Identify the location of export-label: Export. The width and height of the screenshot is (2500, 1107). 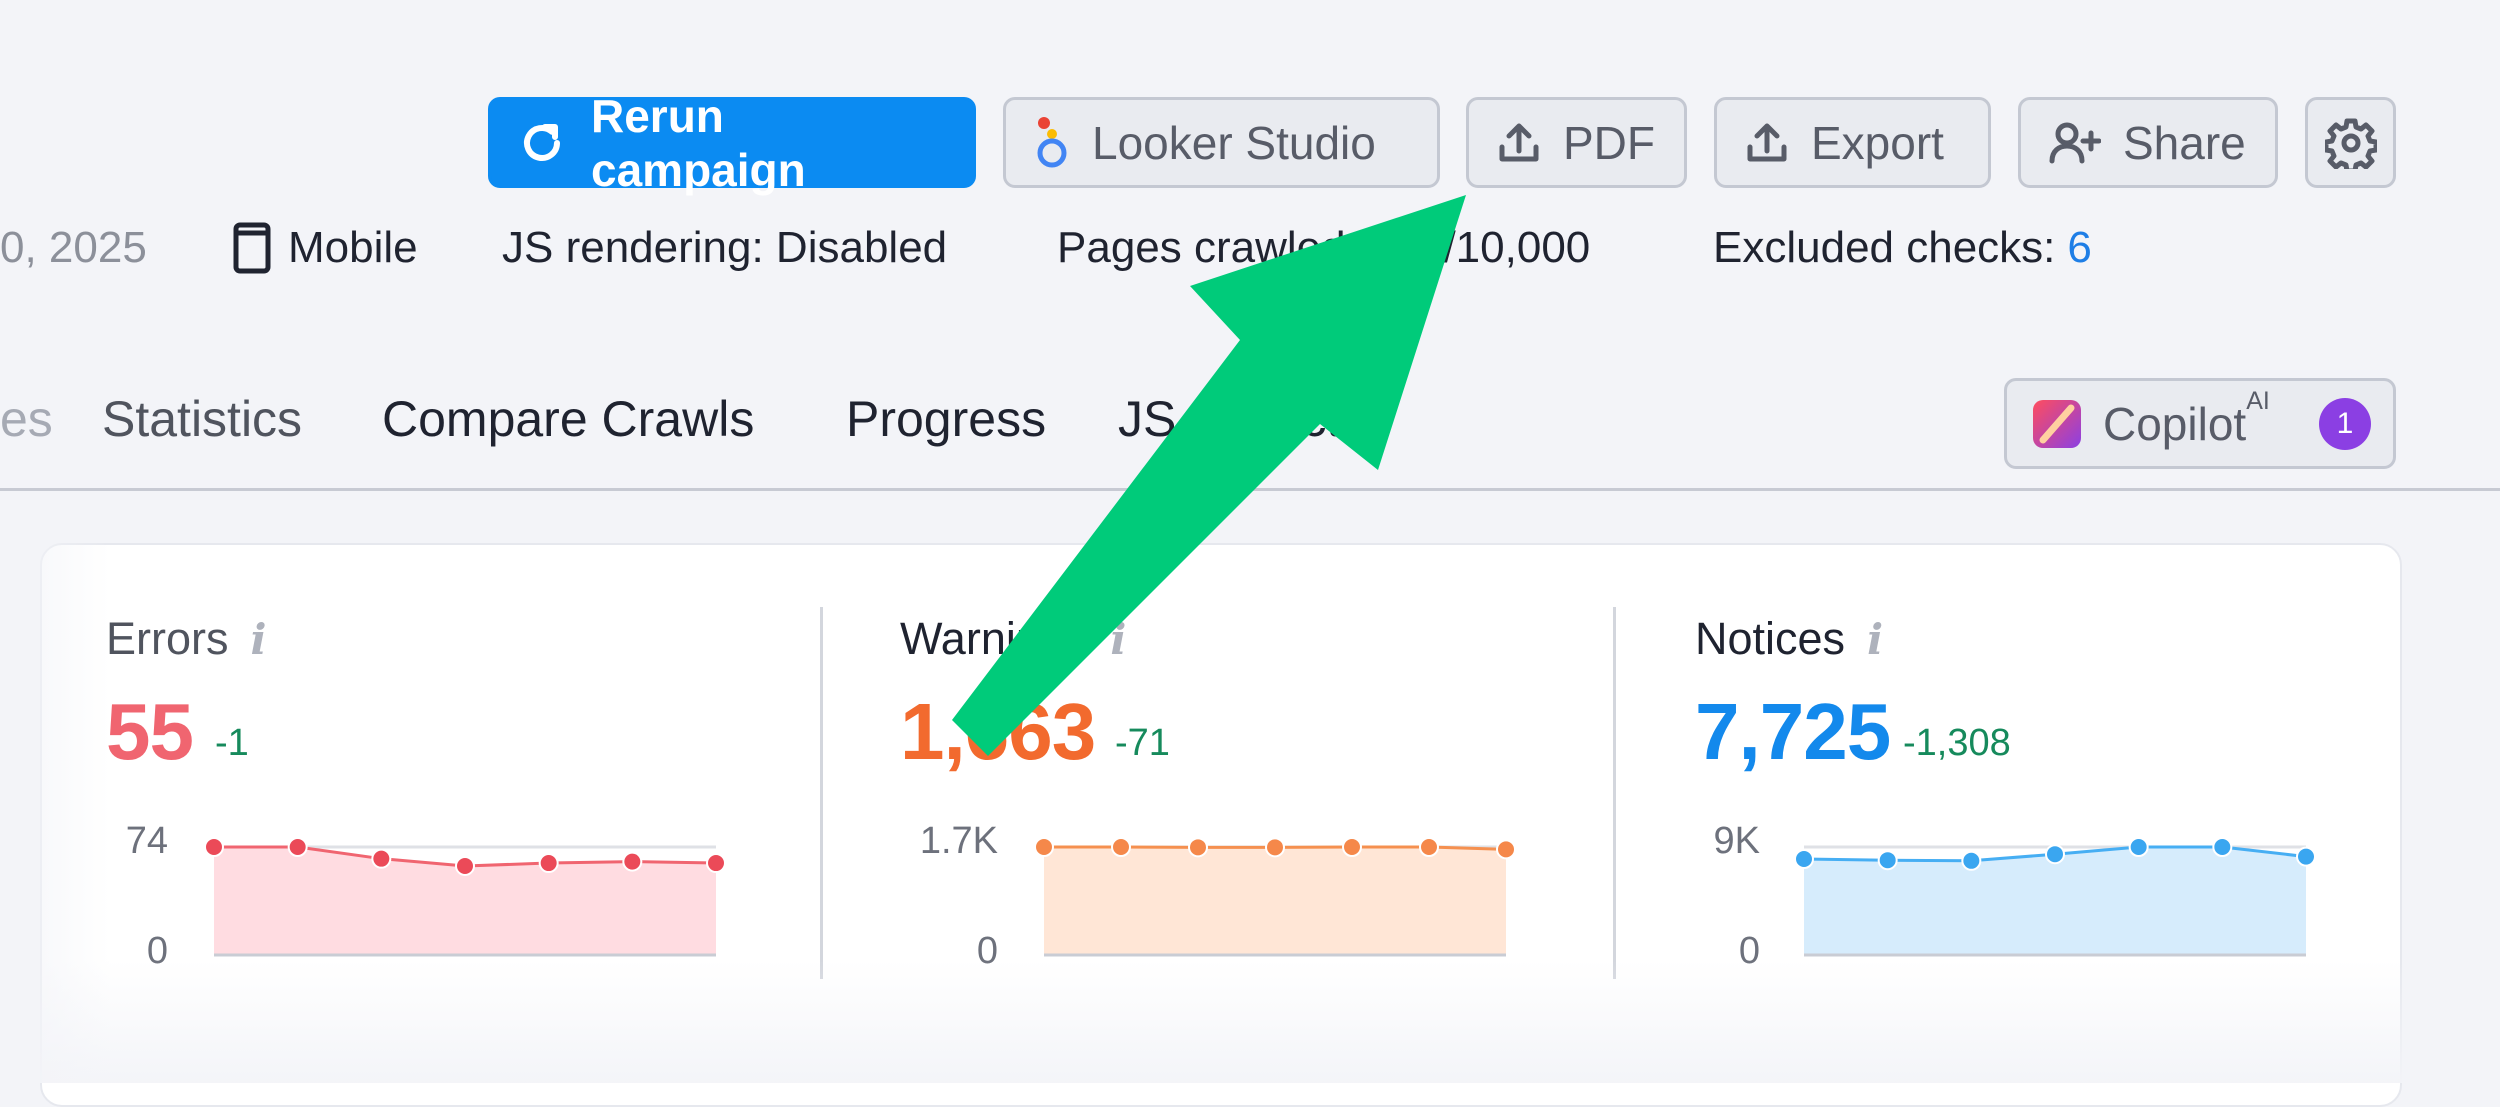
(1877, 142).